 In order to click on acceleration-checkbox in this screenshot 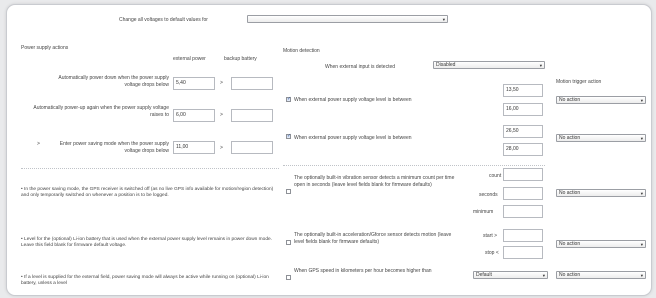, I will do `click(288, 242)`.